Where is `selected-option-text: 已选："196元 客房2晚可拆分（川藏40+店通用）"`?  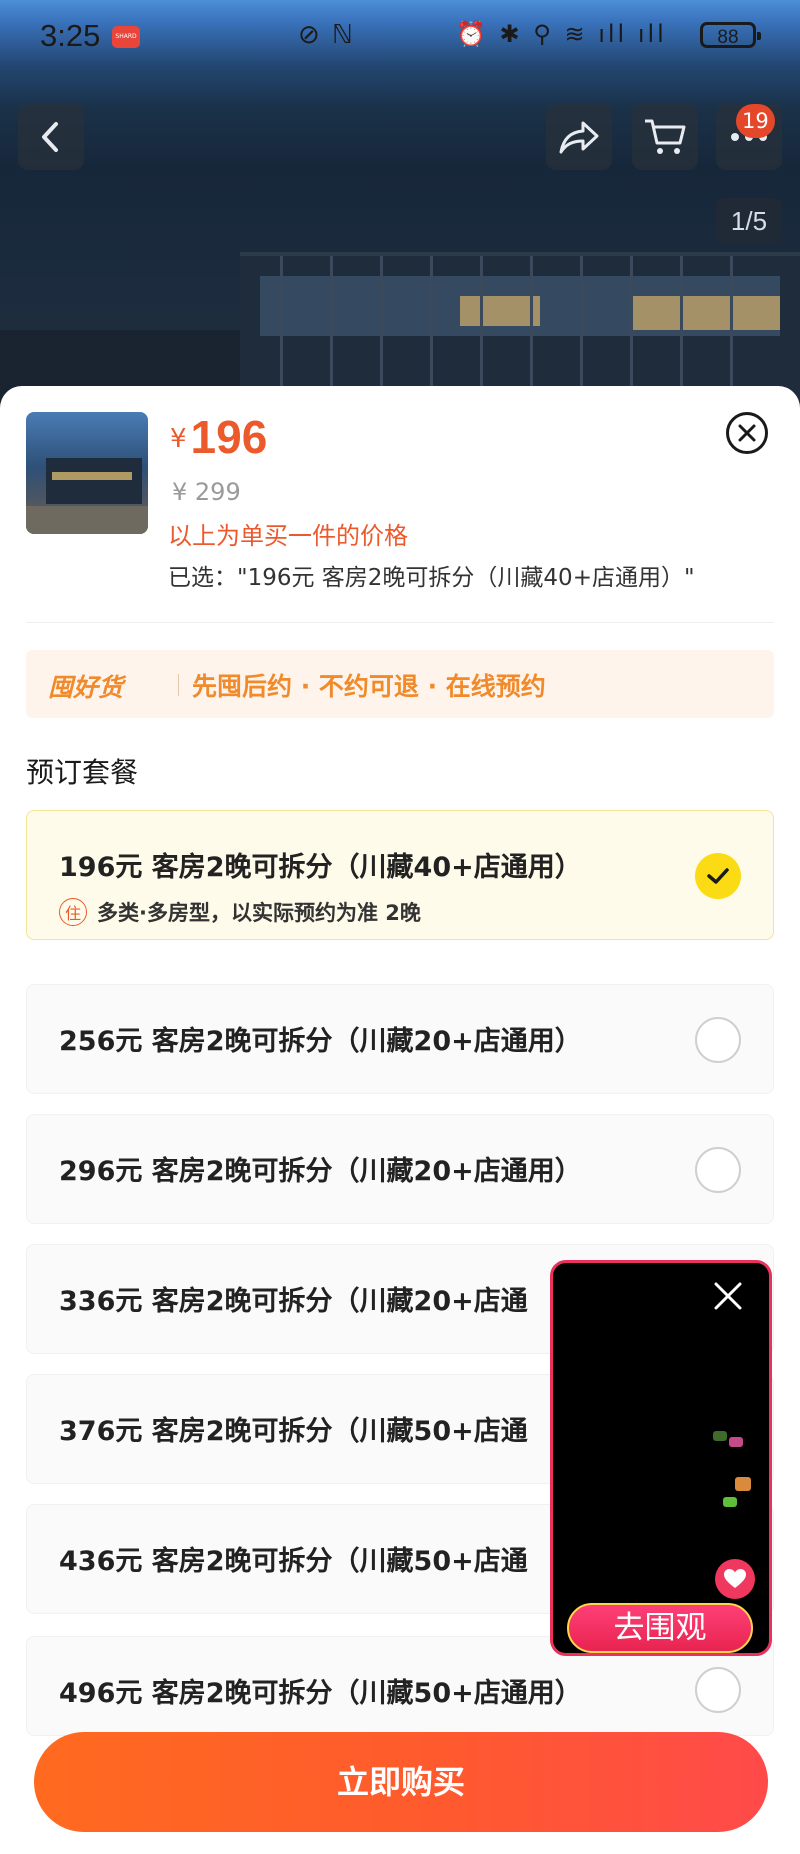
selected-option-text: 已选："196元 客房2晚可拆分（川藏40+店通用）" is located at coordinates (431, 578).